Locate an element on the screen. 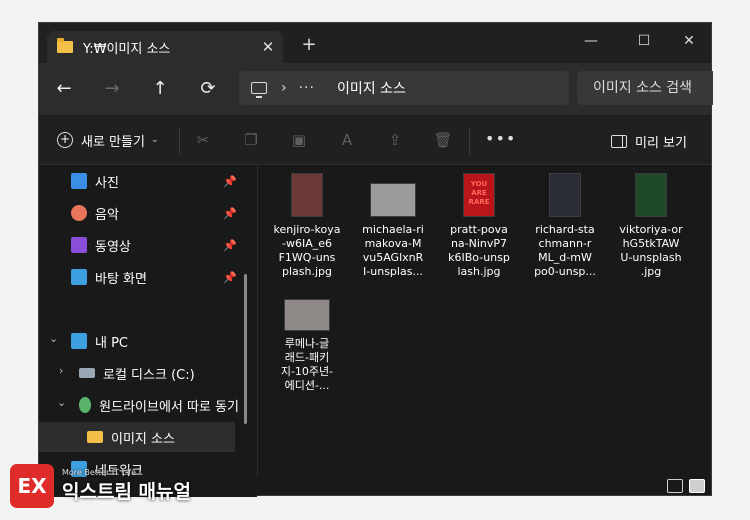 The image size is (750, 520). sidebar-item-label: 사진 is located at coordinates (107, 183).